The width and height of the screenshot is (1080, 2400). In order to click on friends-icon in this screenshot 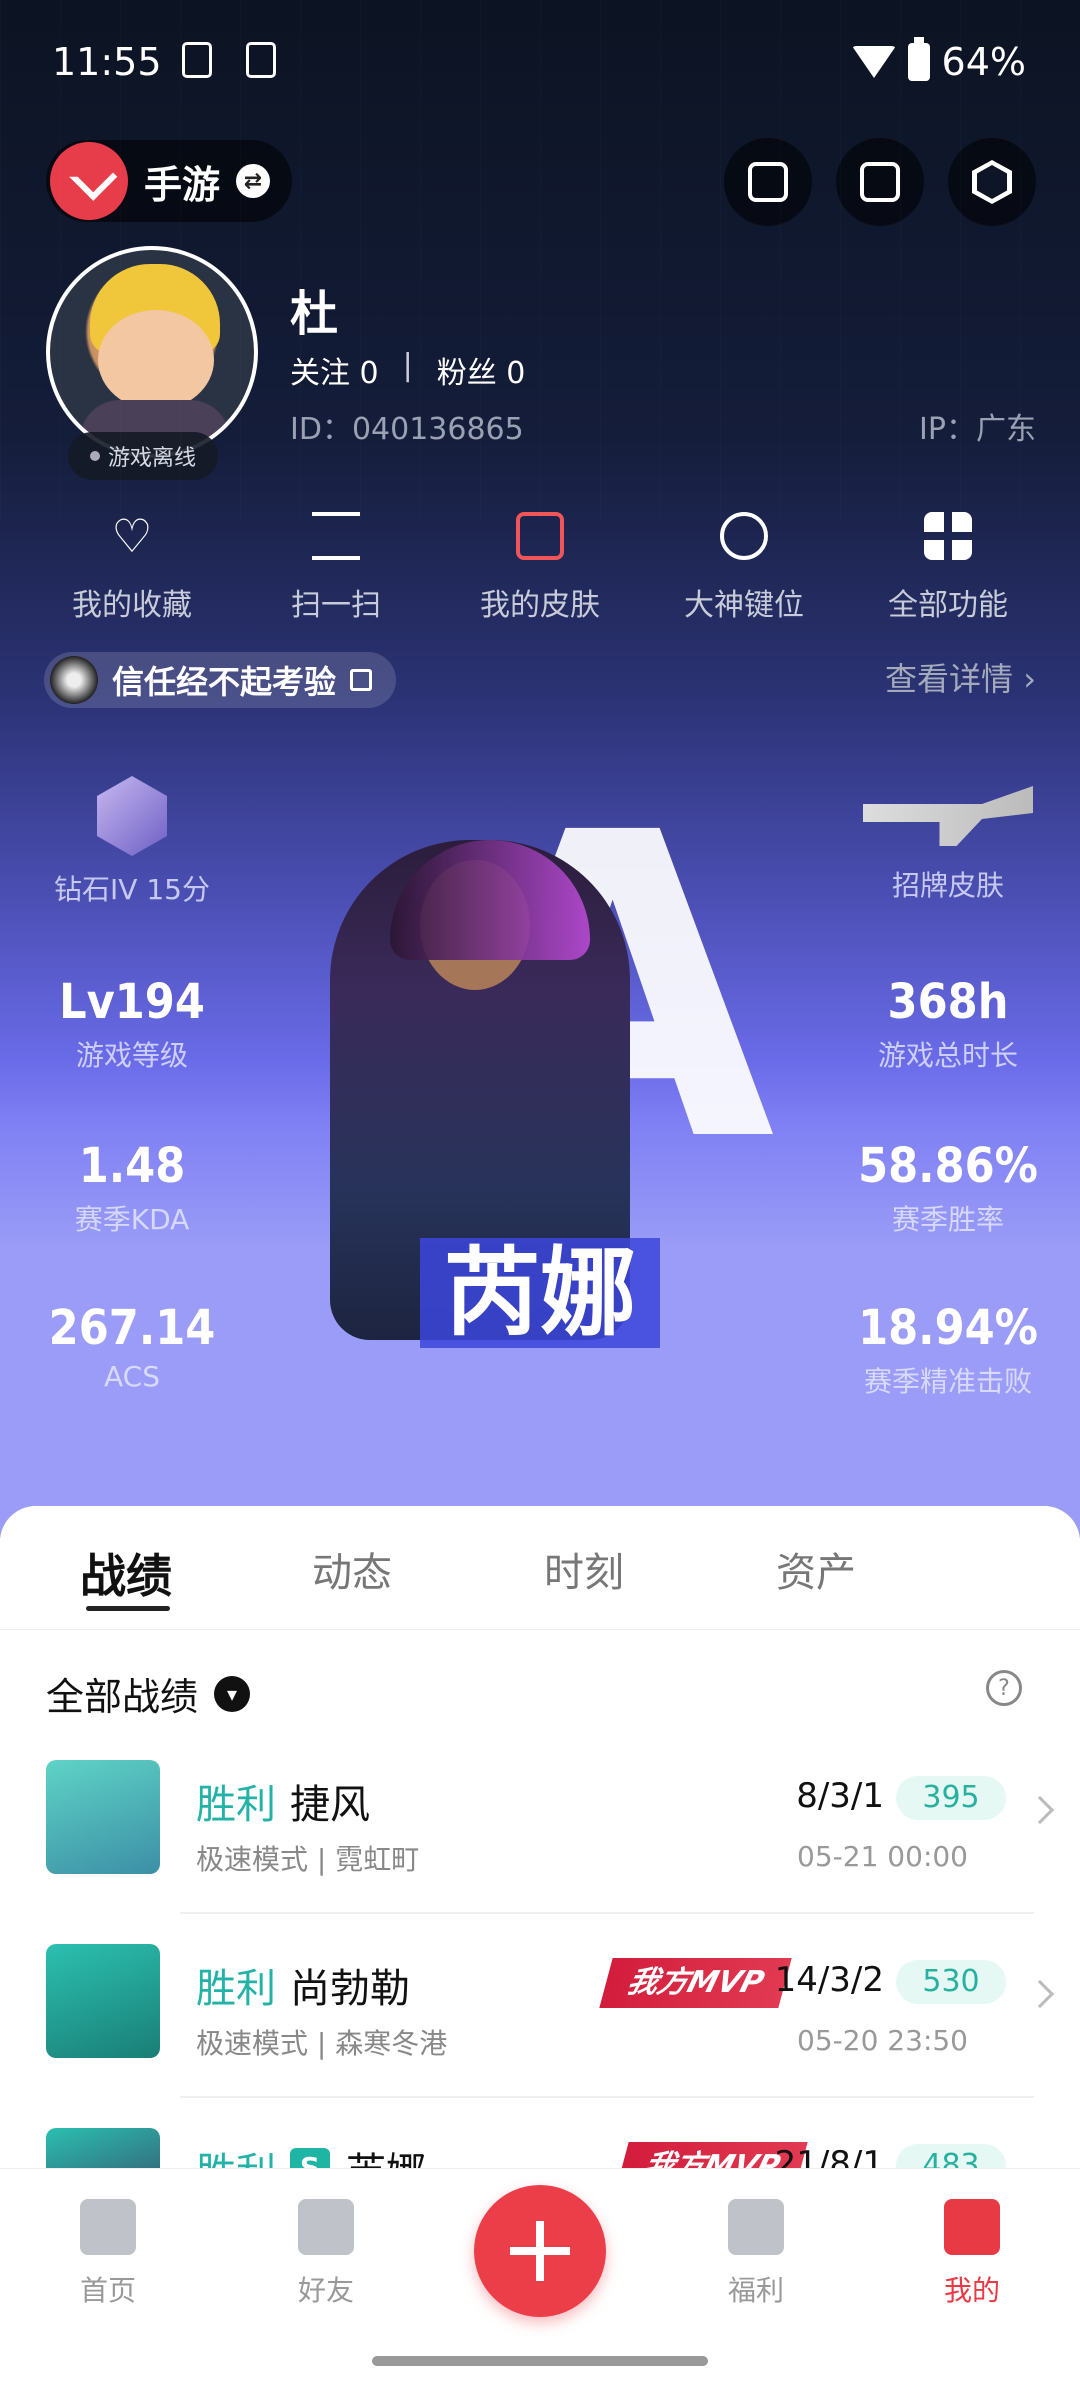, I will do `click(326, 2227)`.